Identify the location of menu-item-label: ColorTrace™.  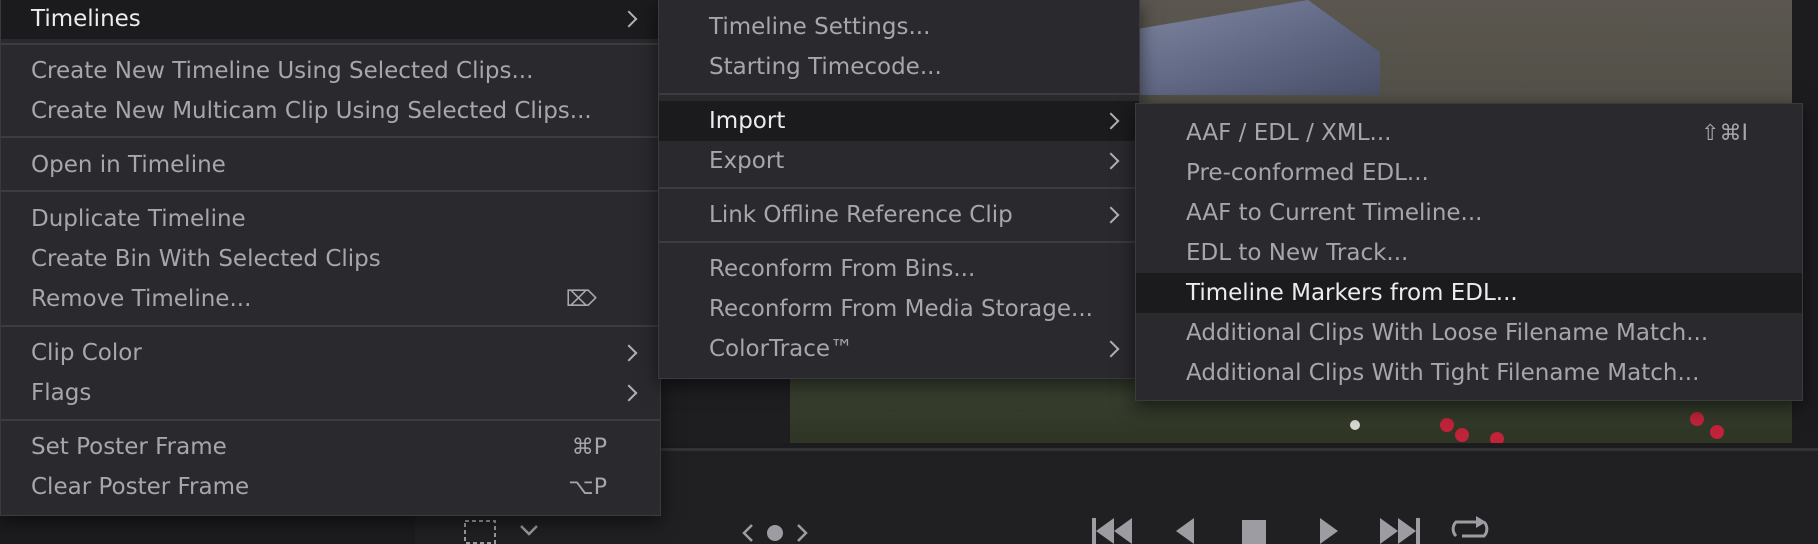
(781, 349).